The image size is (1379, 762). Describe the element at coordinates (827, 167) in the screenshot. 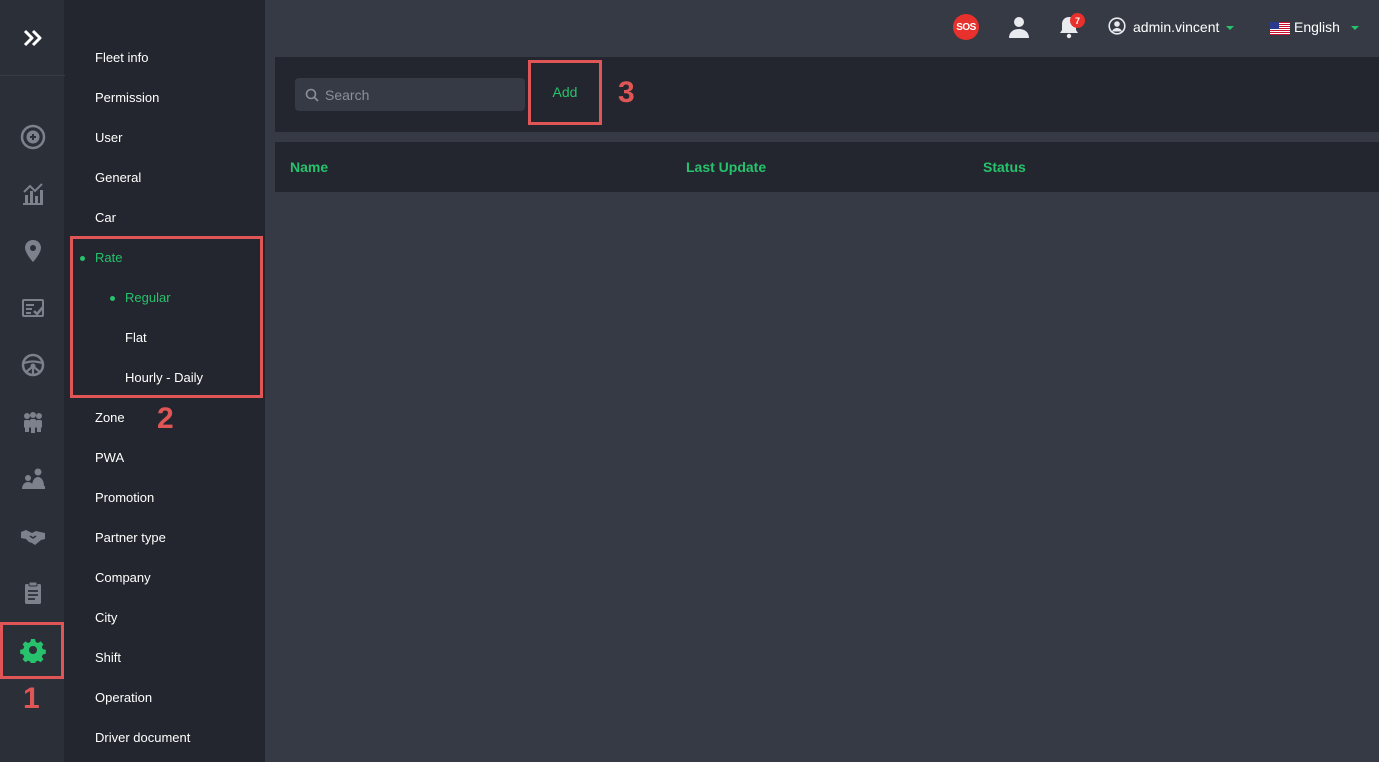

I see `table-header: Name Last Update Status` at that location.